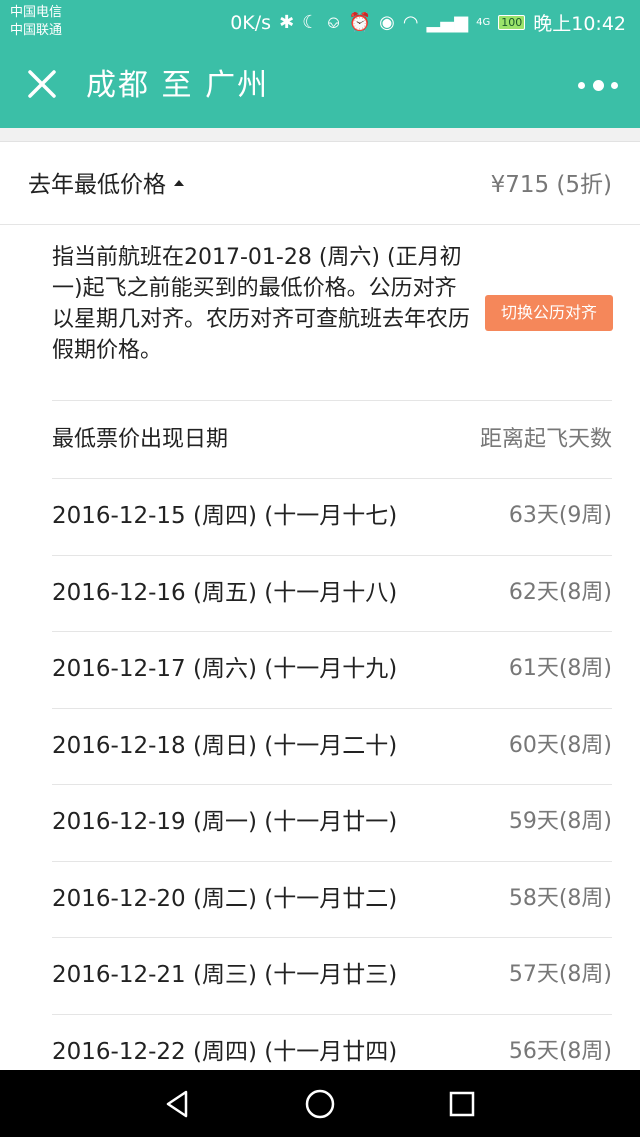 Image resolution: width=640 pixels, height=1137 pixels. I want to click on wifi-icon: ◠, so click(410, 22).